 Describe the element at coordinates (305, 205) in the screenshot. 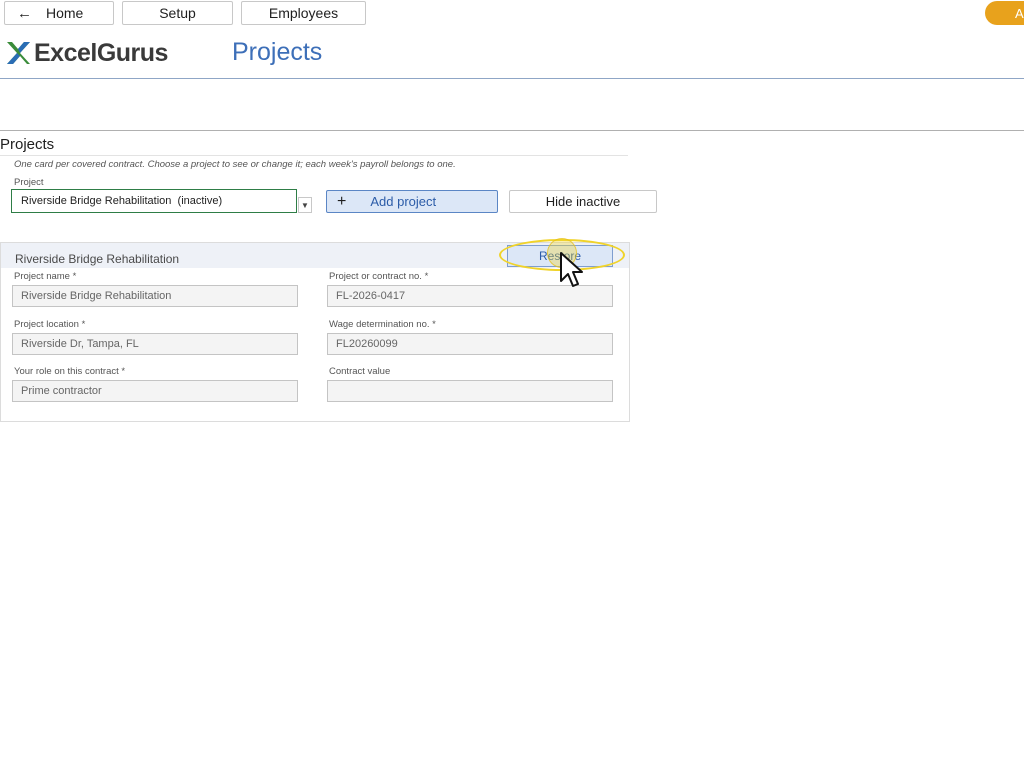

I see `project-dropdown-chevron-icon: ▼` at that location.